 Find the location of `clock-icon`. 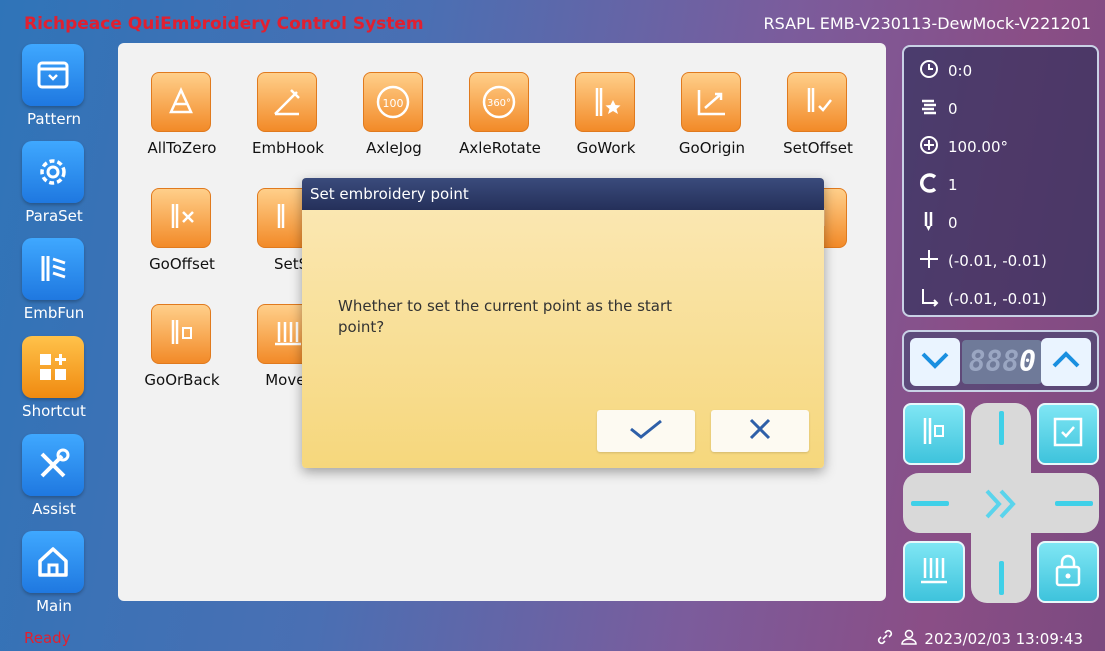

clock-icon is located at coordinates (929, 71).